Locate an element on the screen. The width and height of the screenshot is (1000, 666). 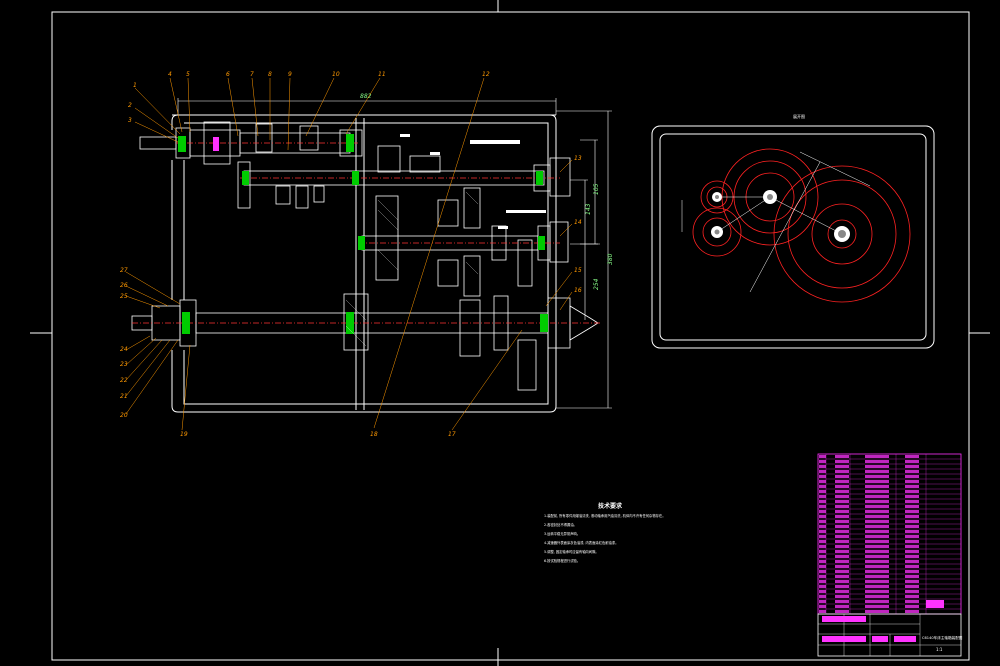
svg-text: 143 is located at coordinates (588, 209).